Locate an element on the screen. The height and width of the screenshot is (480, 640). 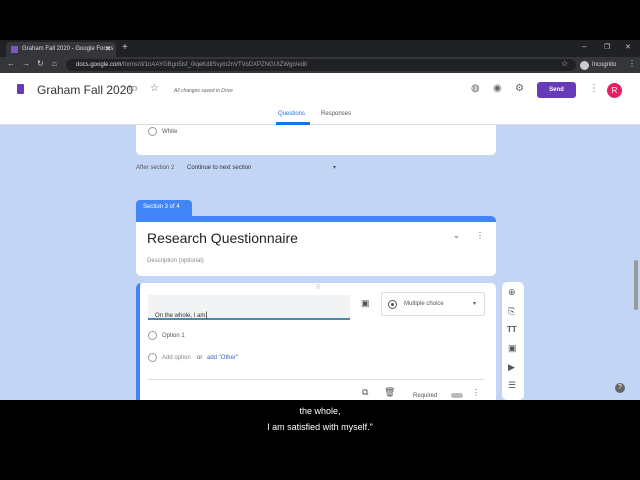
tab-responses: Responses is located at coordinates (336, 114).